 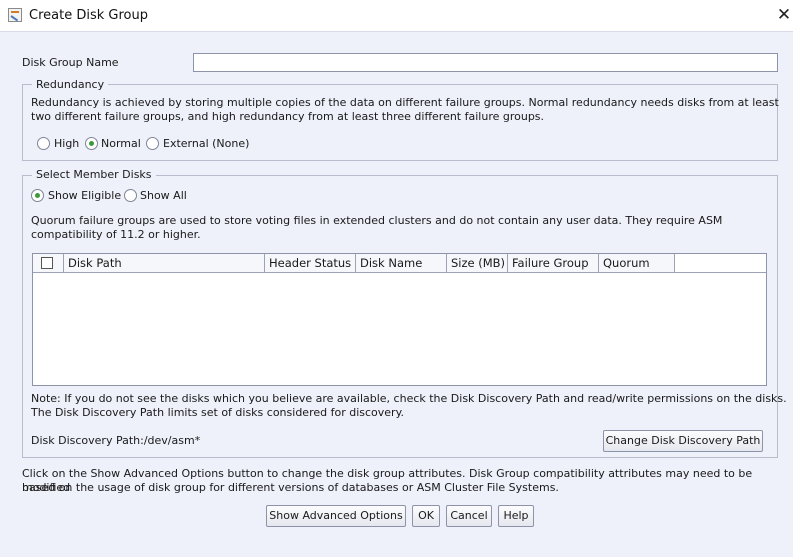 What do you see at coordinates (130, 195) in the screenshot?
I see `radio-show-all` at bounding box center [130, 195].